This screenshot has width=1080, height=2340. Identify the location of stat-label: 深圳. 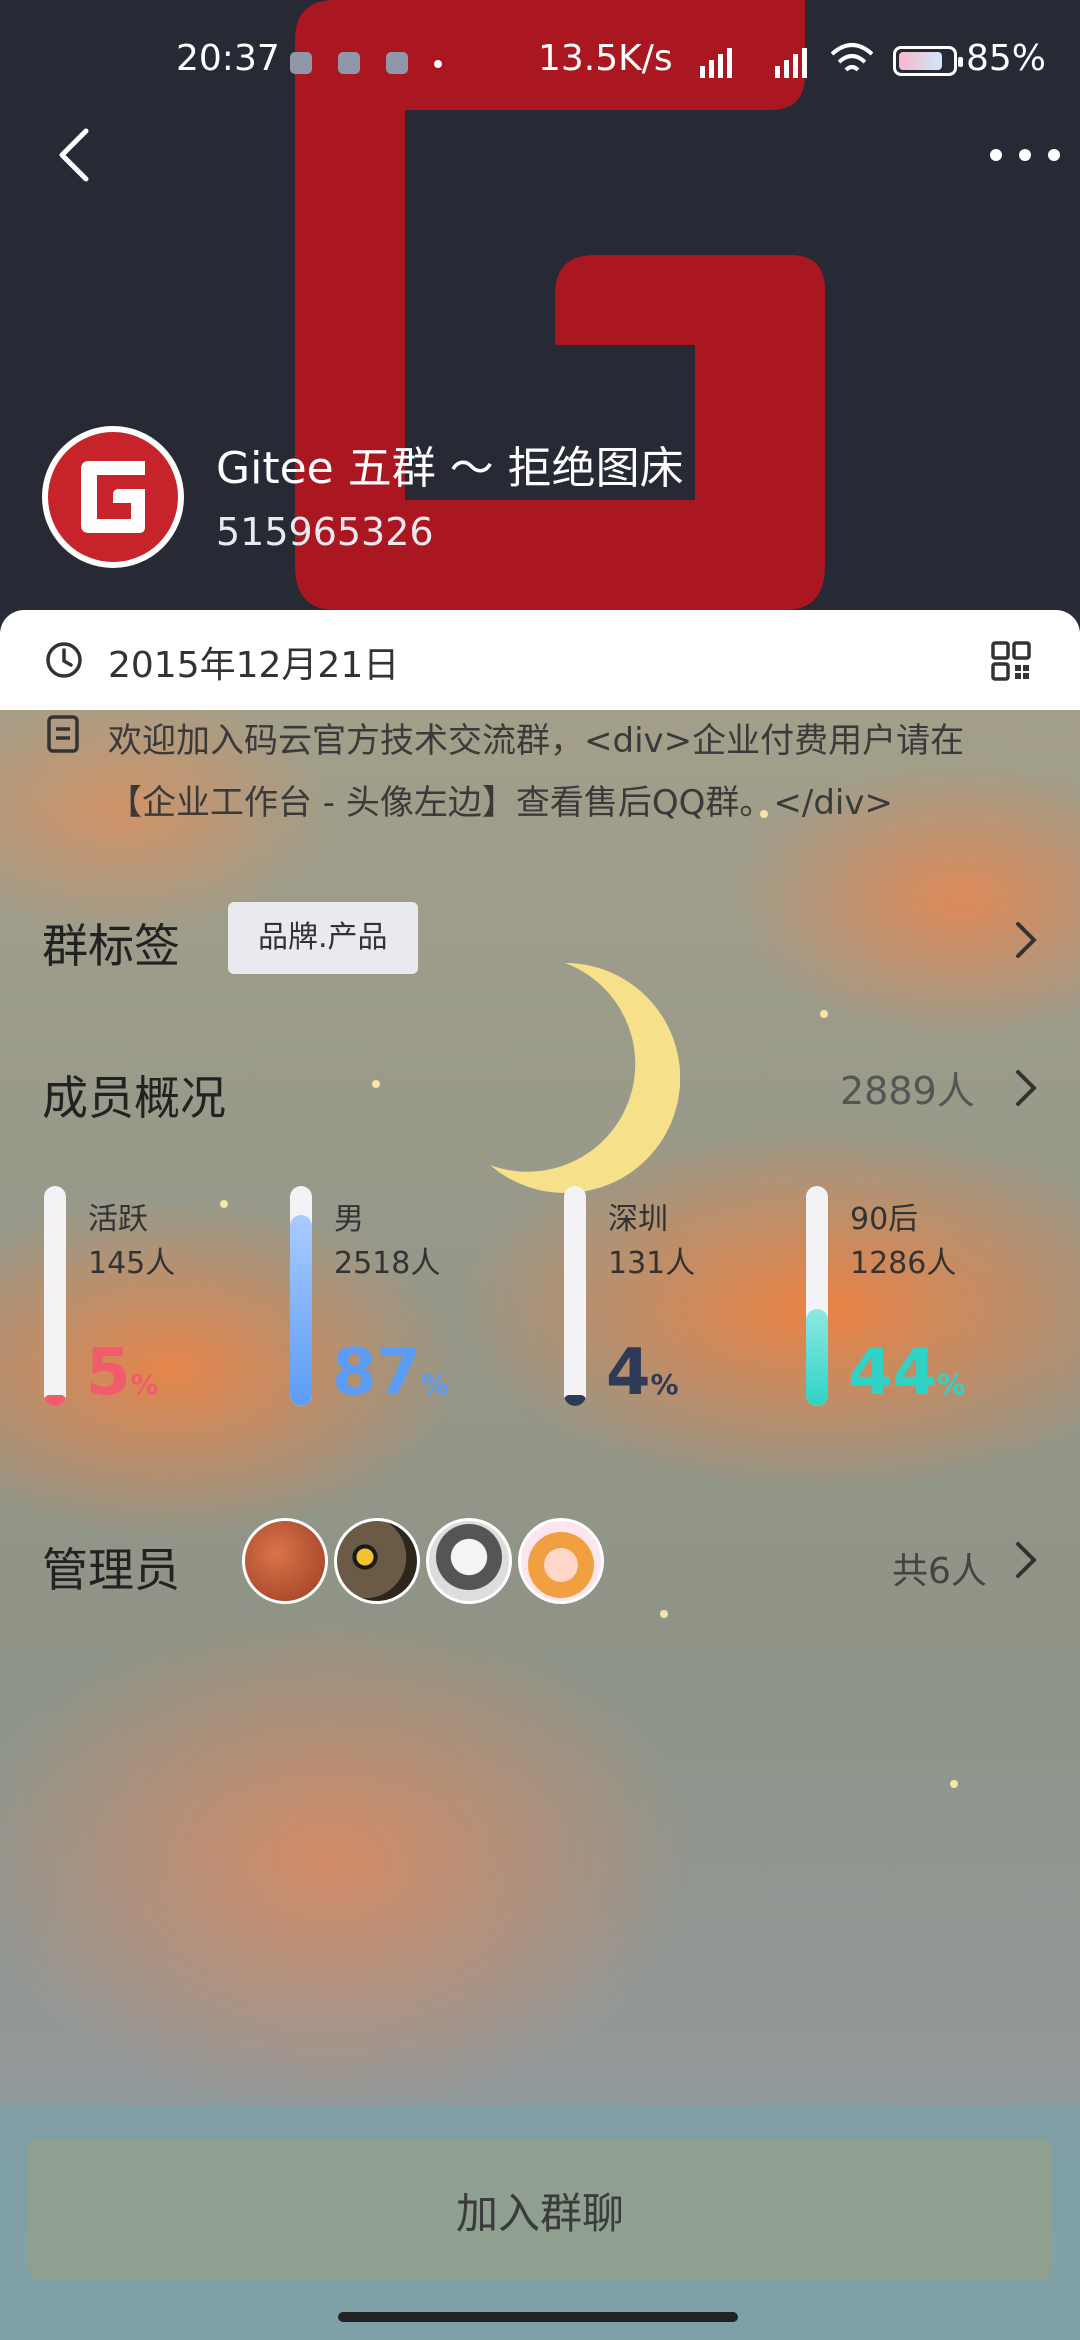
(638, 1219).